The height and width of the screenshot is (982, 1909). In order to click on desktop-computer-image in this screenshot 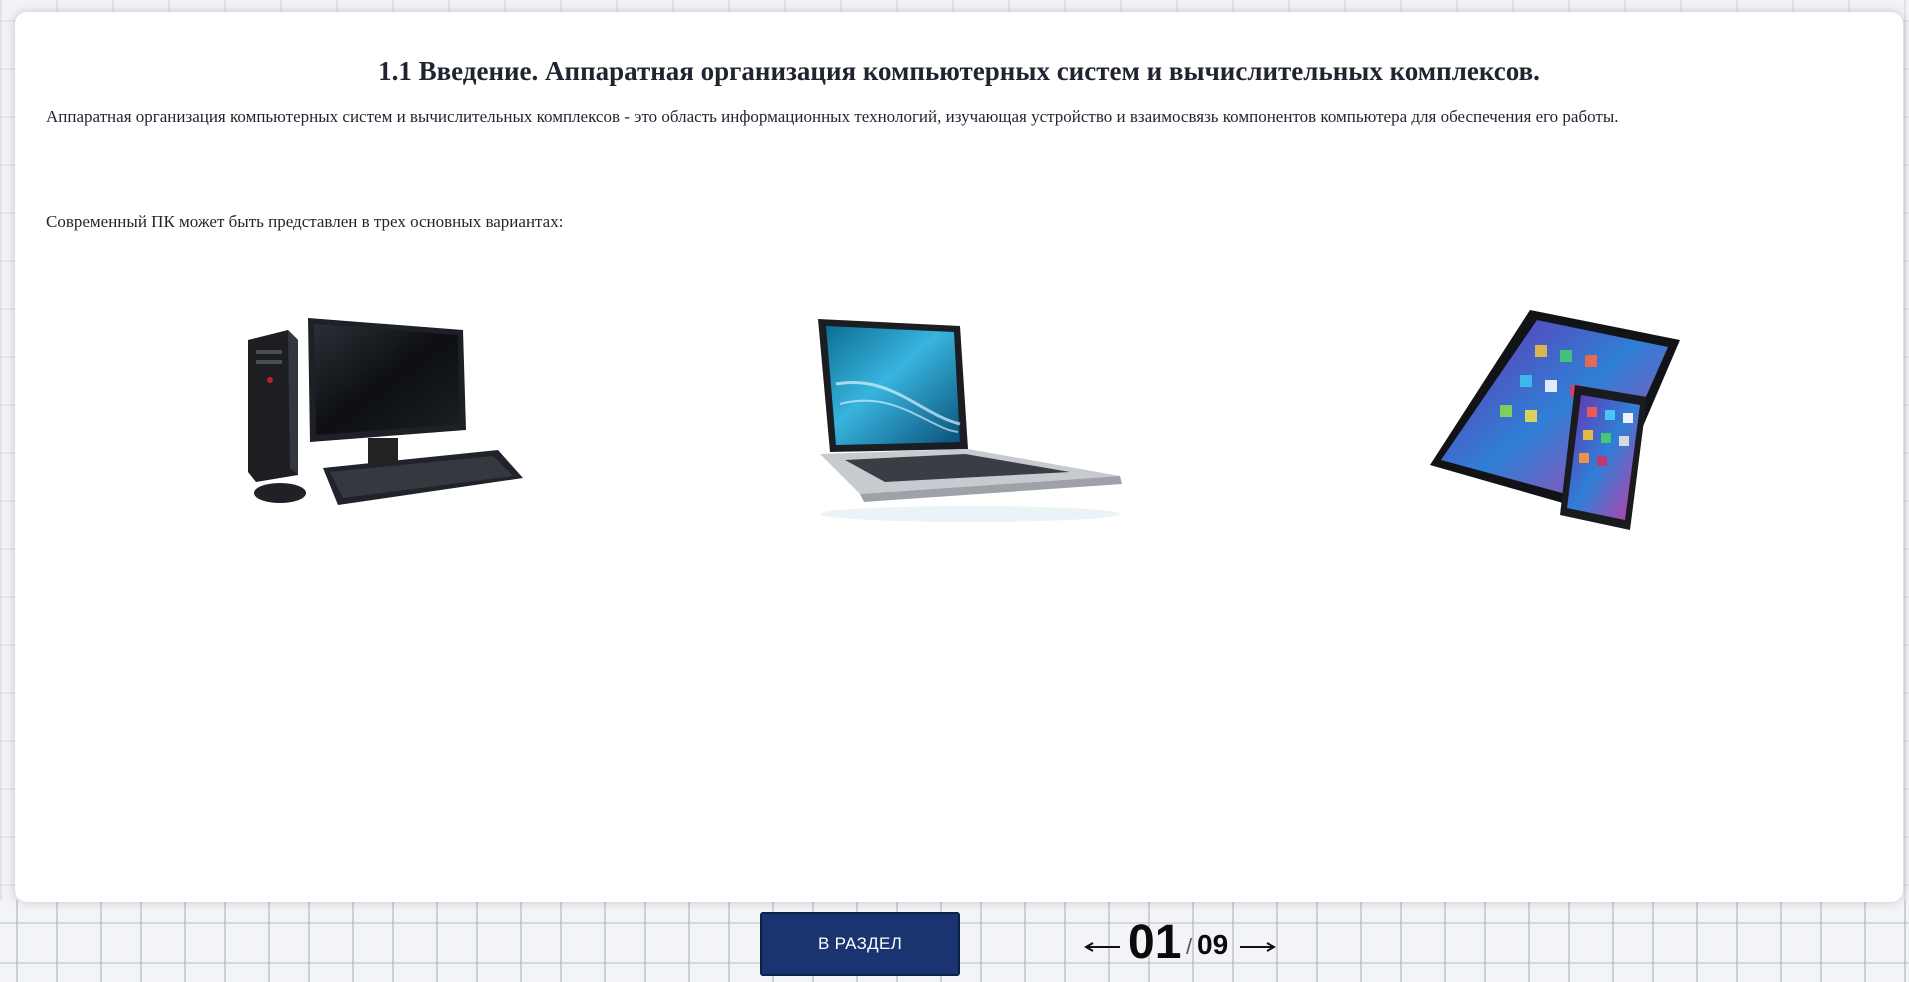, I will do `click(378, 412)`.